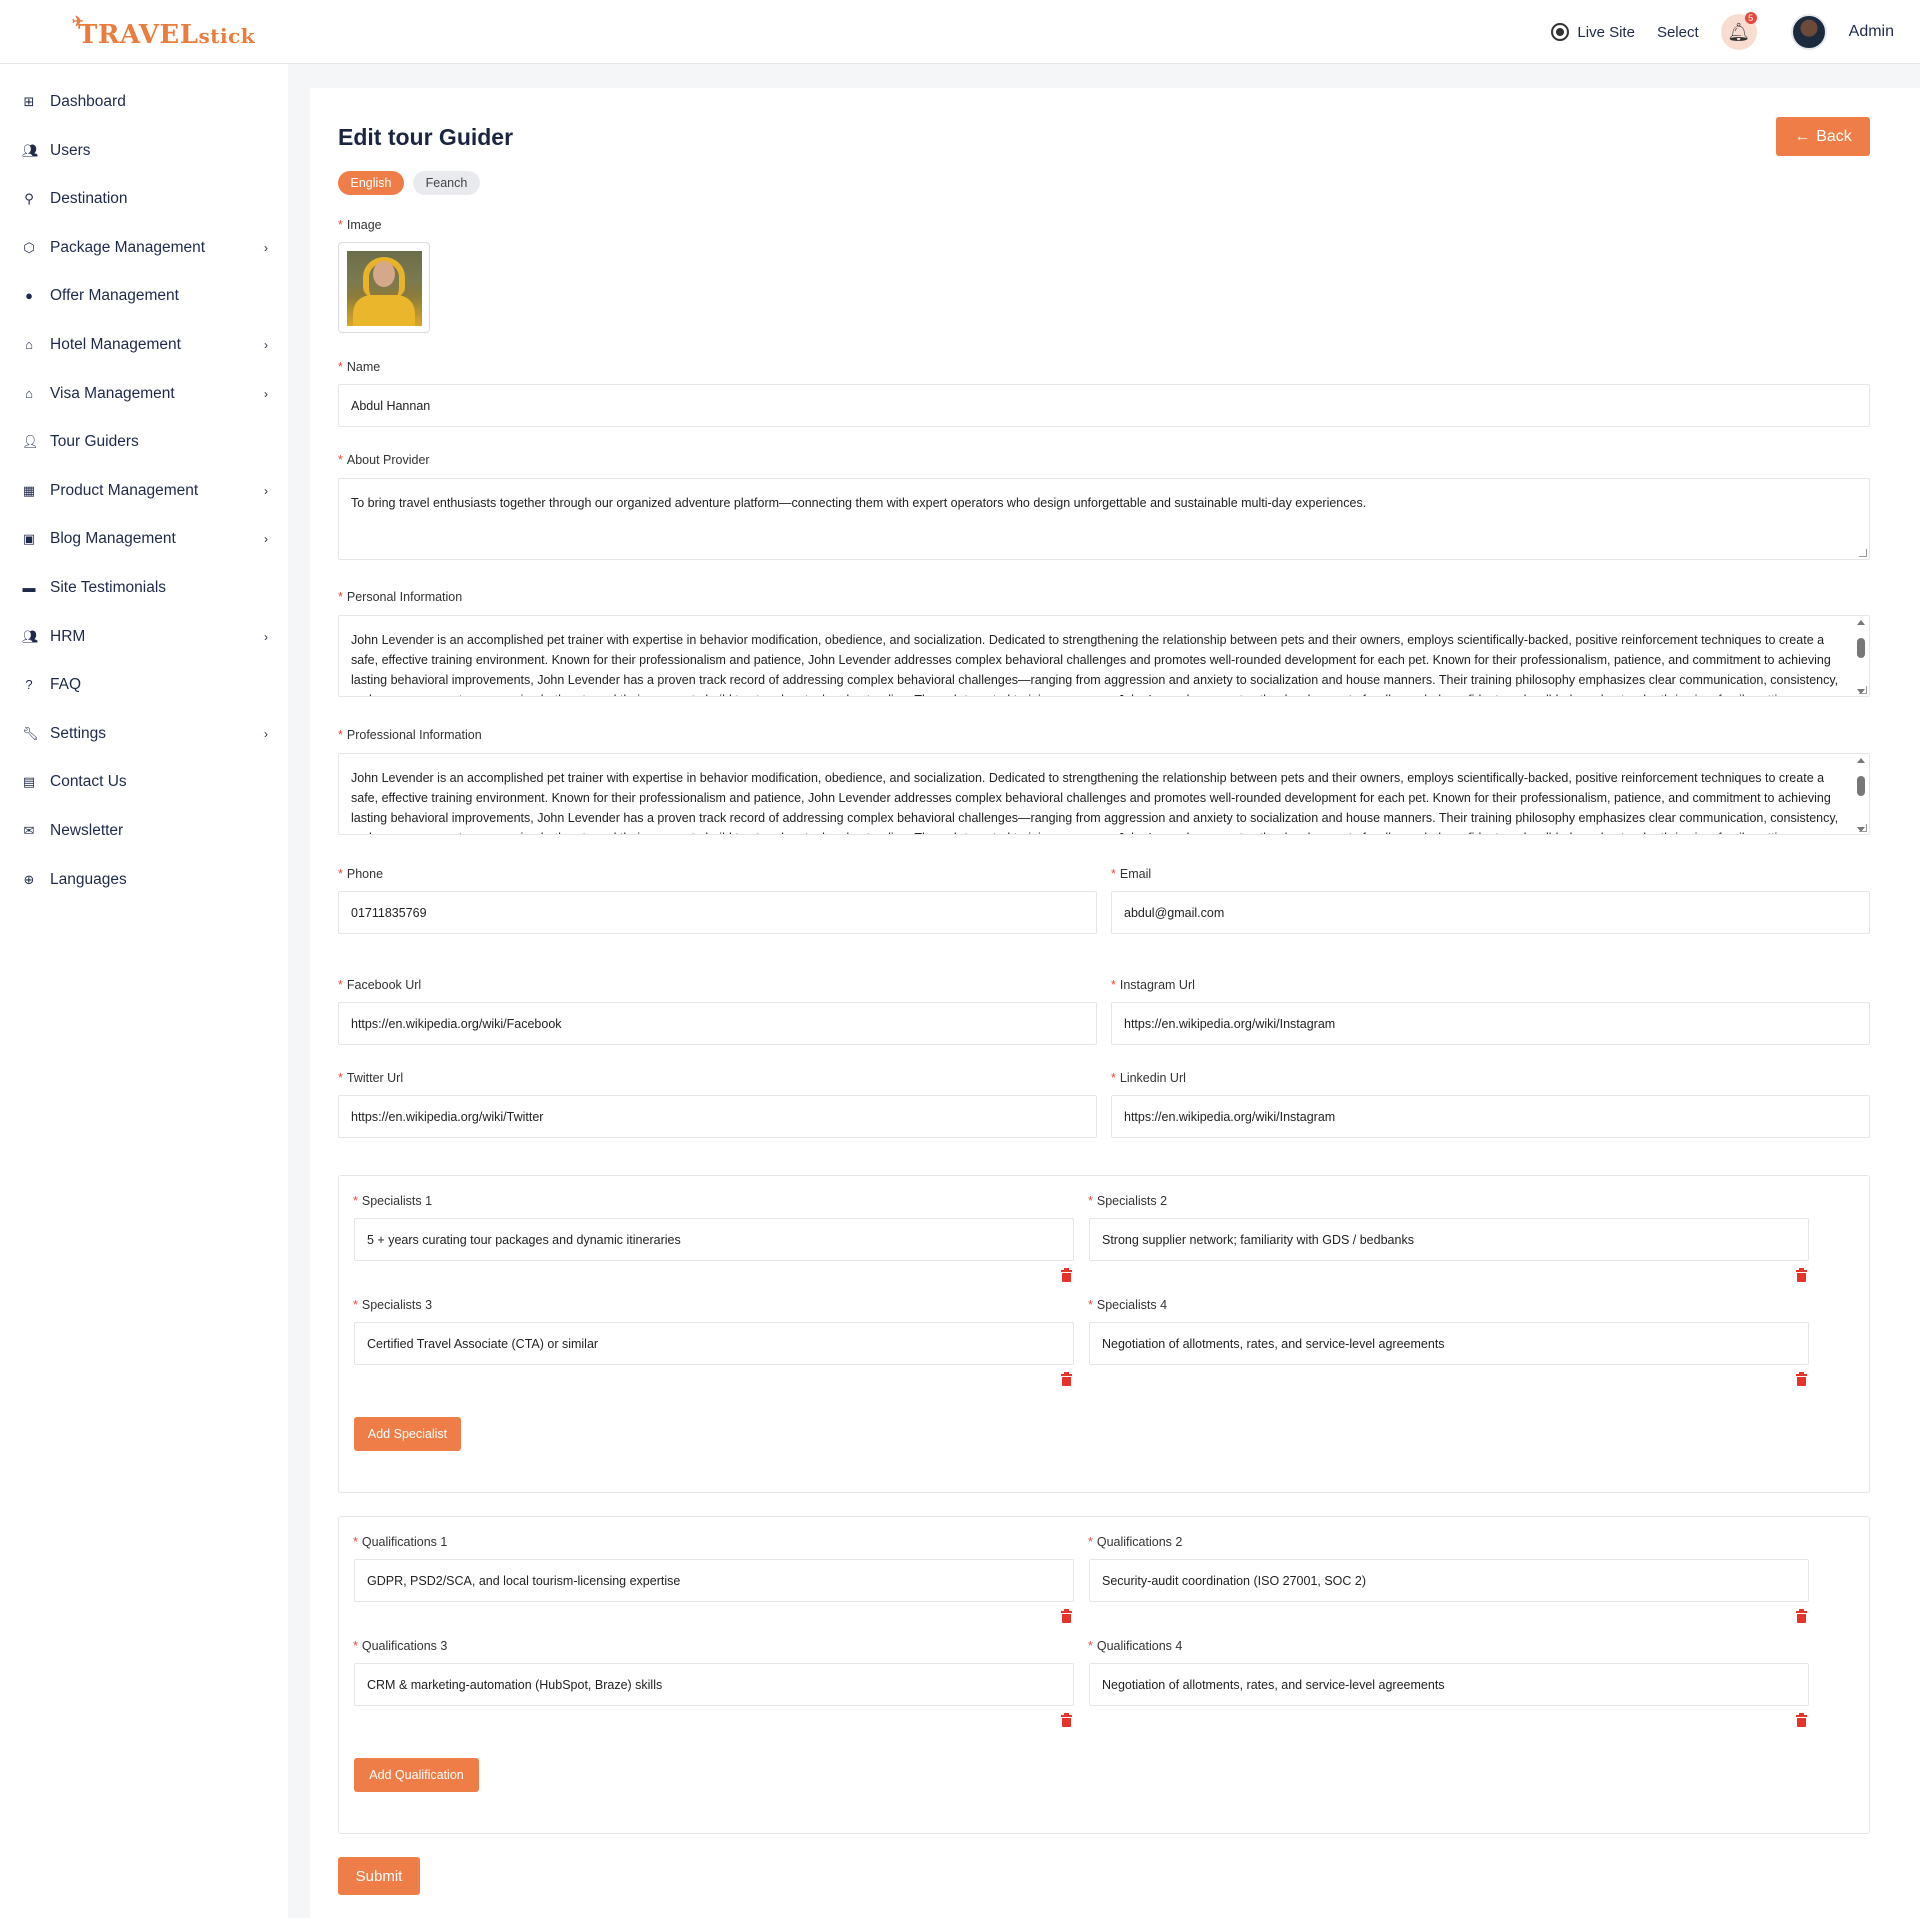  Describe the element at coordinates (400, 597) in the screenshot. I see `personal-info-label: * Personal Information` at that location.